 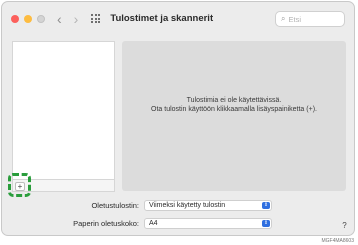 What do you see at coordinates (106, 223) in the screenshot?
I see `paper-size-label: Paperin oletuskoko:` at bounding box center [106, 223].